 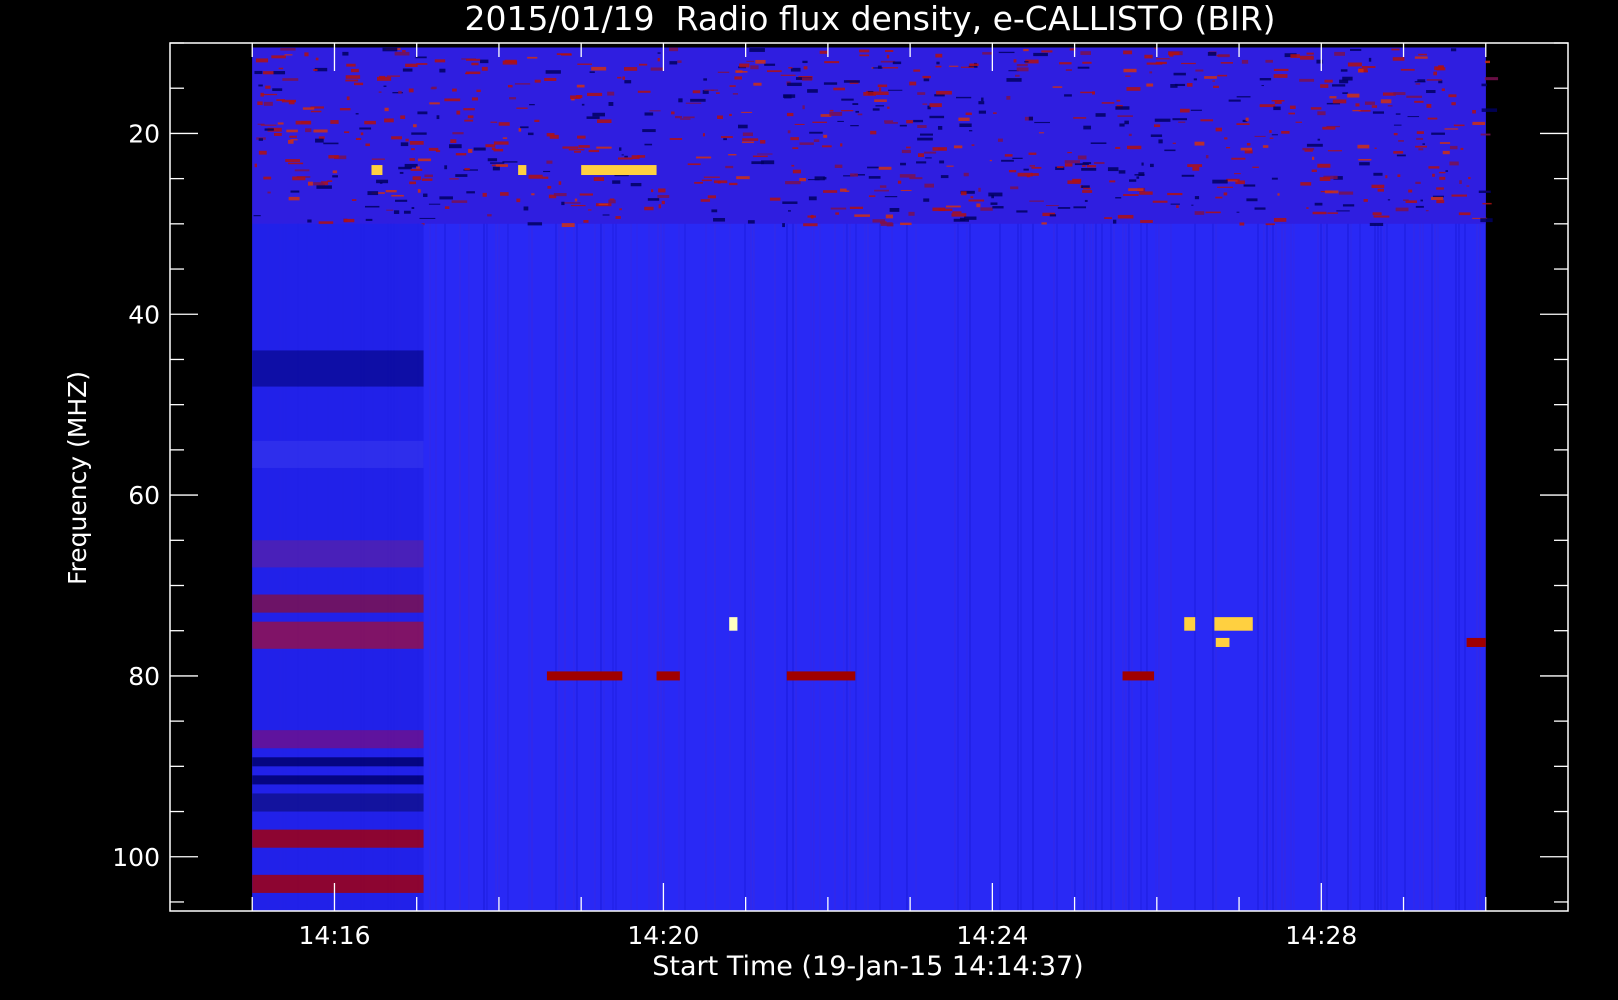 I want to click on startup-strip-line, so click(x=338, y=739).